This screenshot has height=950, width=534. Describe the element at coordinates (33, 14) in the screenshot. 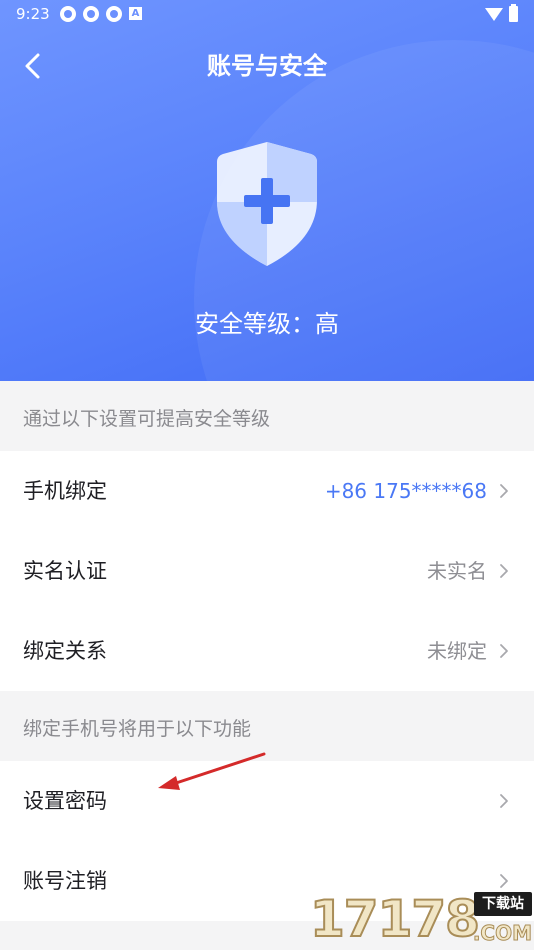

I see `status-time: 9:23` at that location.